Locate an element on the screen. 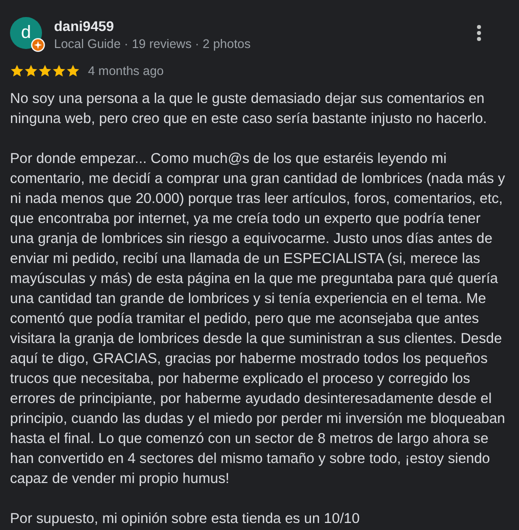  review-paragraph: Por supuesto, mi opinión sobre esta tienda es un 10/10 is located at coordinates (185, 519).